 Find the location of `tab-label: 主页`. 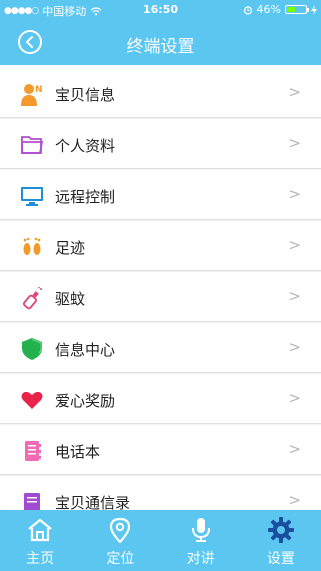

tab-label: 主页 is located at coordinates (40, 559).